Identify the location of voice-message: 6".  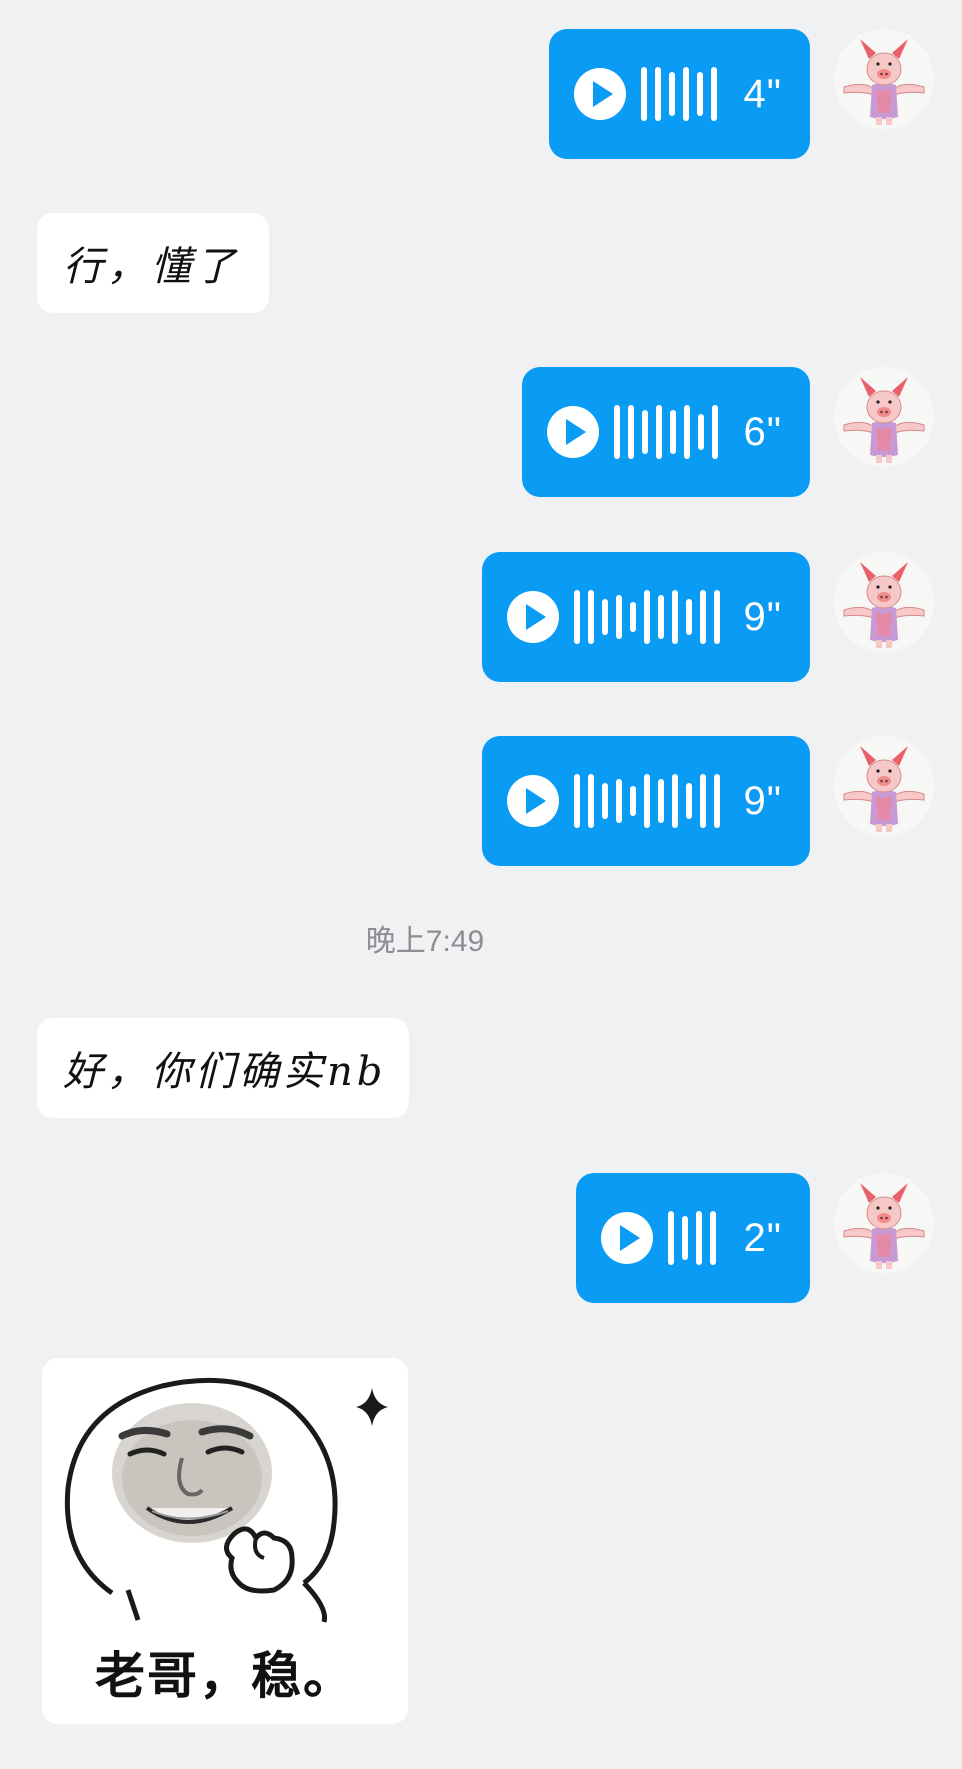
(666, 432).